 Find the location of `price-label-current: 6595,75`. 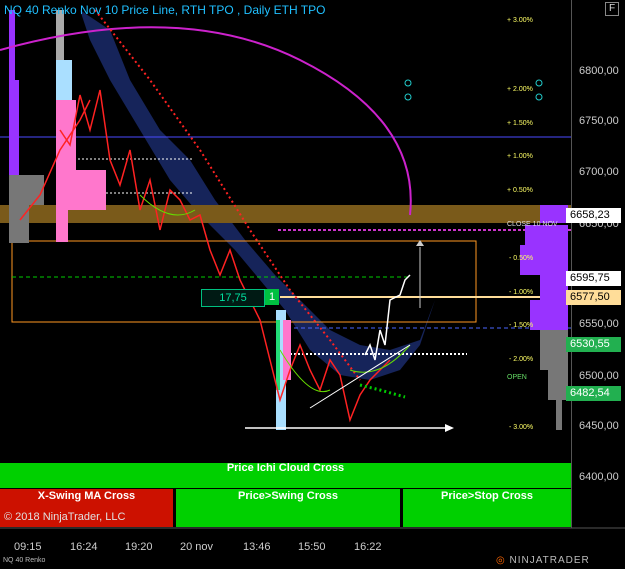

price-label-current: 6595,75 is located at coordinates (593, 278).